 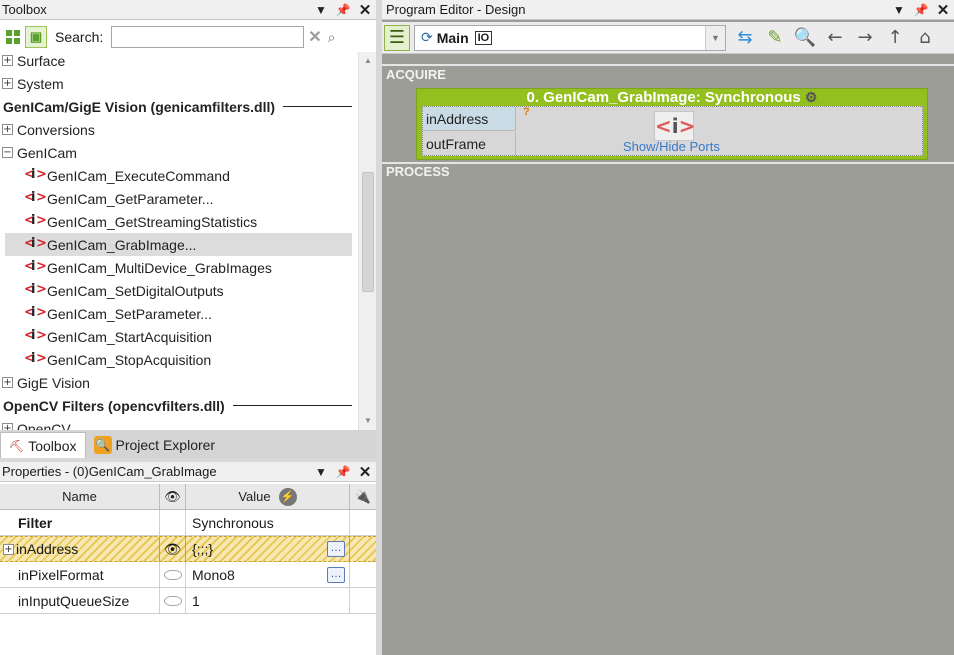 What do you see at coordinates (179, 221) in the screenshot?
I see `tree-filter-item: < i > GenICam_GetStreamingStatistics` at bounding box center [179, 221].